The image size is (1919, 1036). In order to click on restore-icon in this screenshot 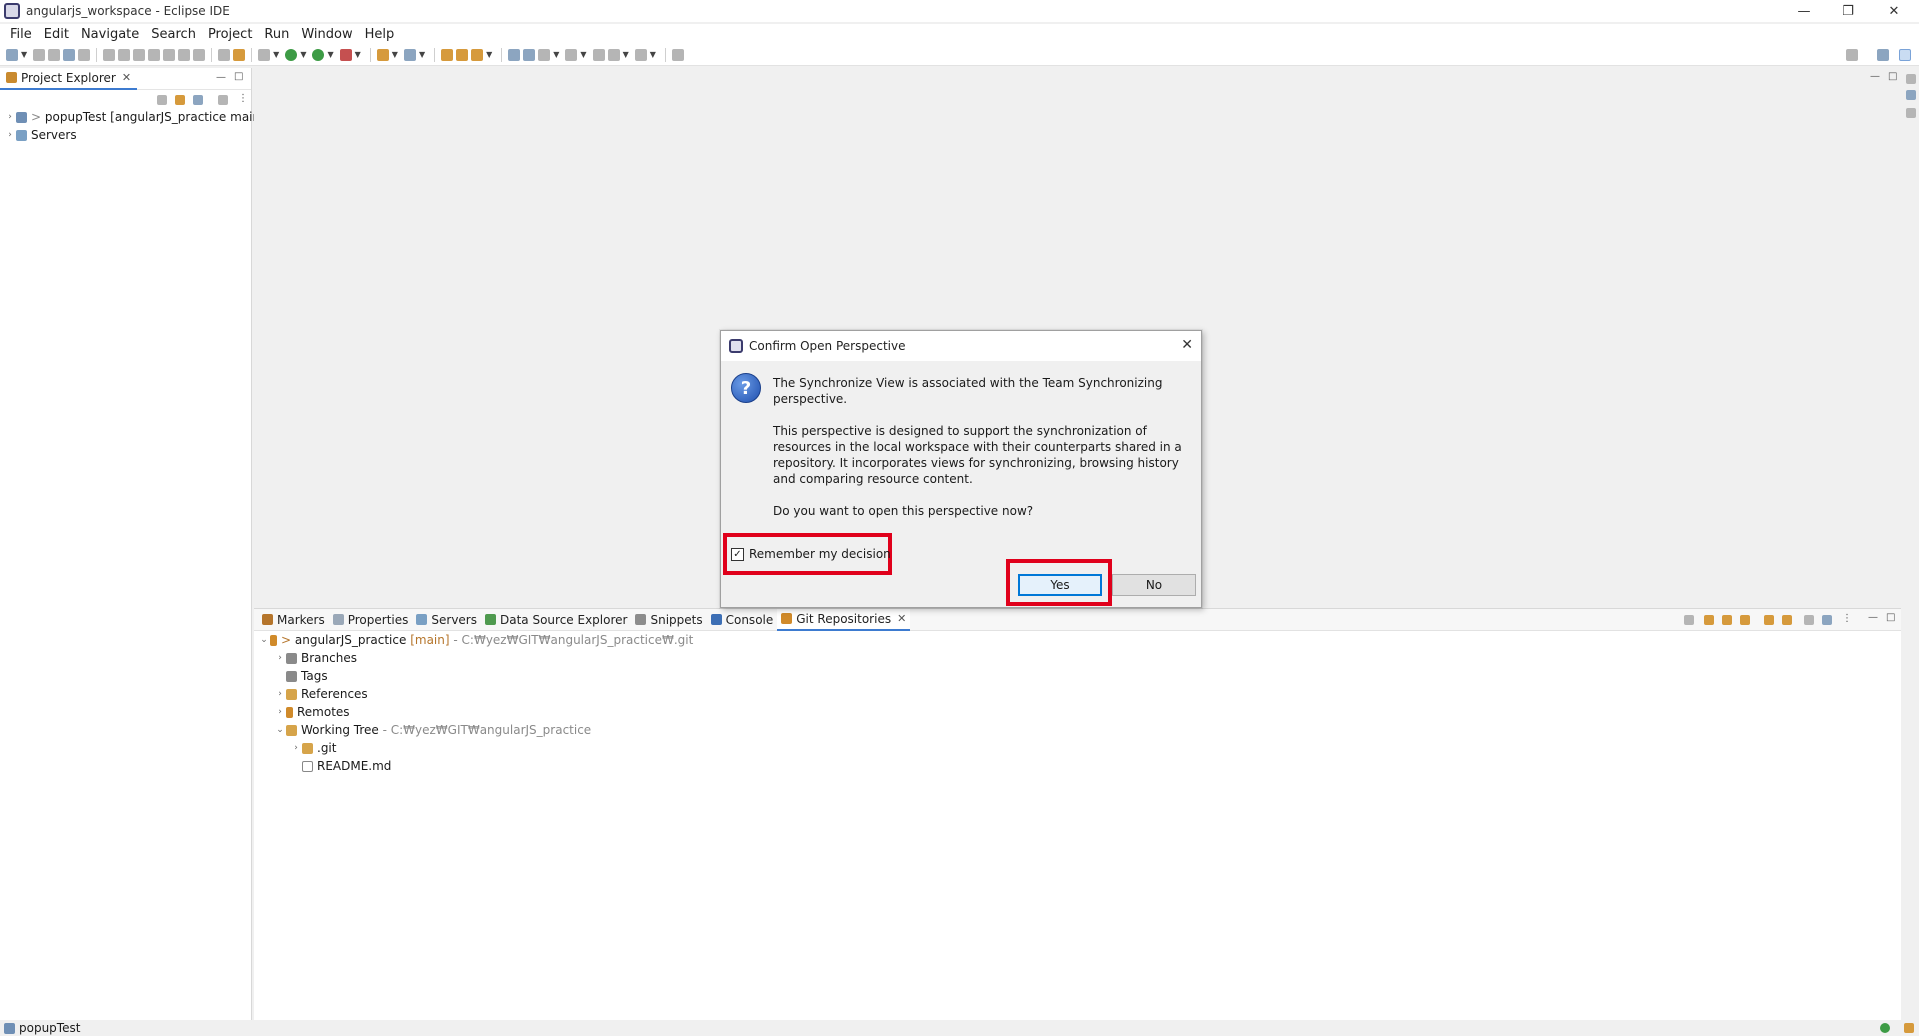, I will do `click(1911, 79)`.